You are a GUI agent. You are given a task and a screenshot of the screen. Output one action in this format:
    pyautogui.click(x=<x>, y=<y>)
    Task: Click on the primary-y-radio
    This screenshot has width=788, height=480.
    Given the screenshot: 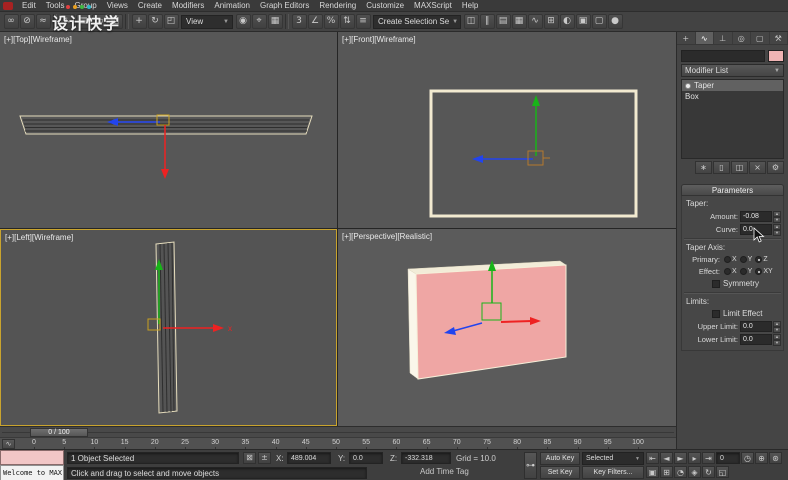 What is the action you would take?
    pyautogui.click(x=743, y=259)
    